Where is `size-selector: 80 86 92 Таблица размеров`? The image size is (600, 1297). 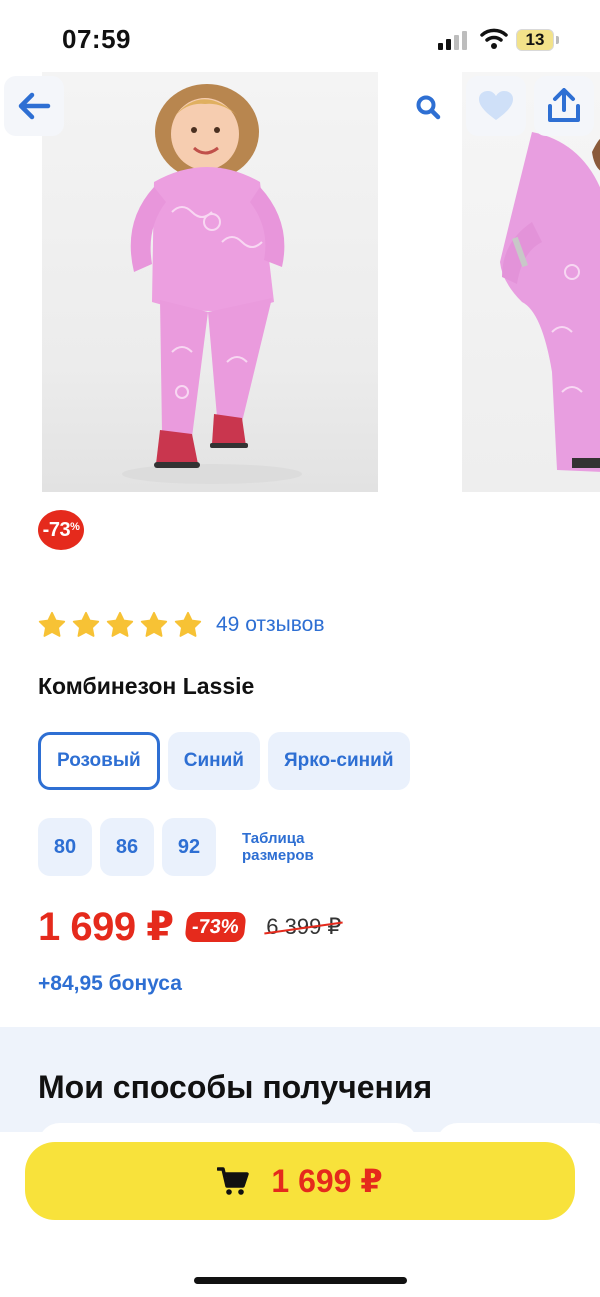
size-selector: 80 86 92 Таблица размеров is located at coordinates (185, 847).